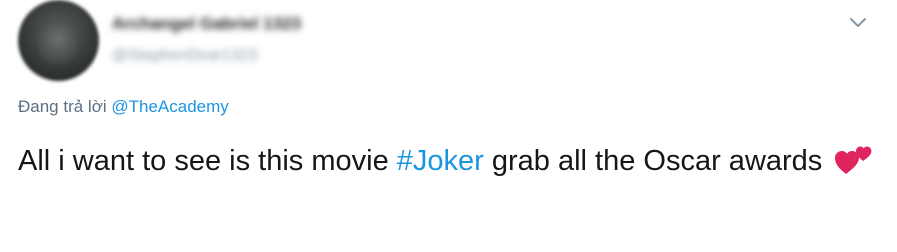 Image resolution: width=897 pixels, height=252 pixels. What do you see at coordinates (62, 106) in the screenshot?
I see `reply-prefix: Đang trả lời` at bounding box center [62, 106].